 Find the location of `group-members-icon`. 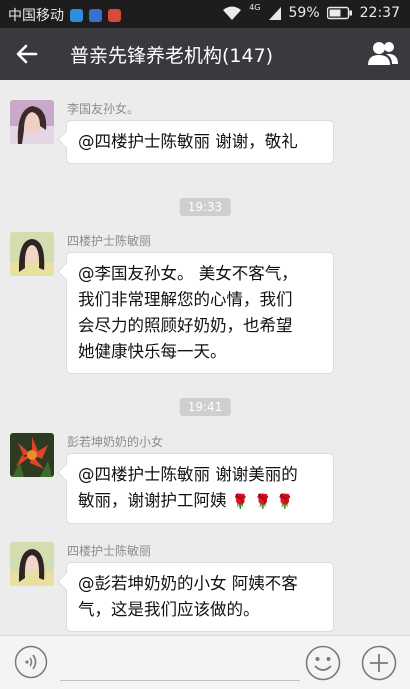

group-members-icon is located at coordinates (383, 53).